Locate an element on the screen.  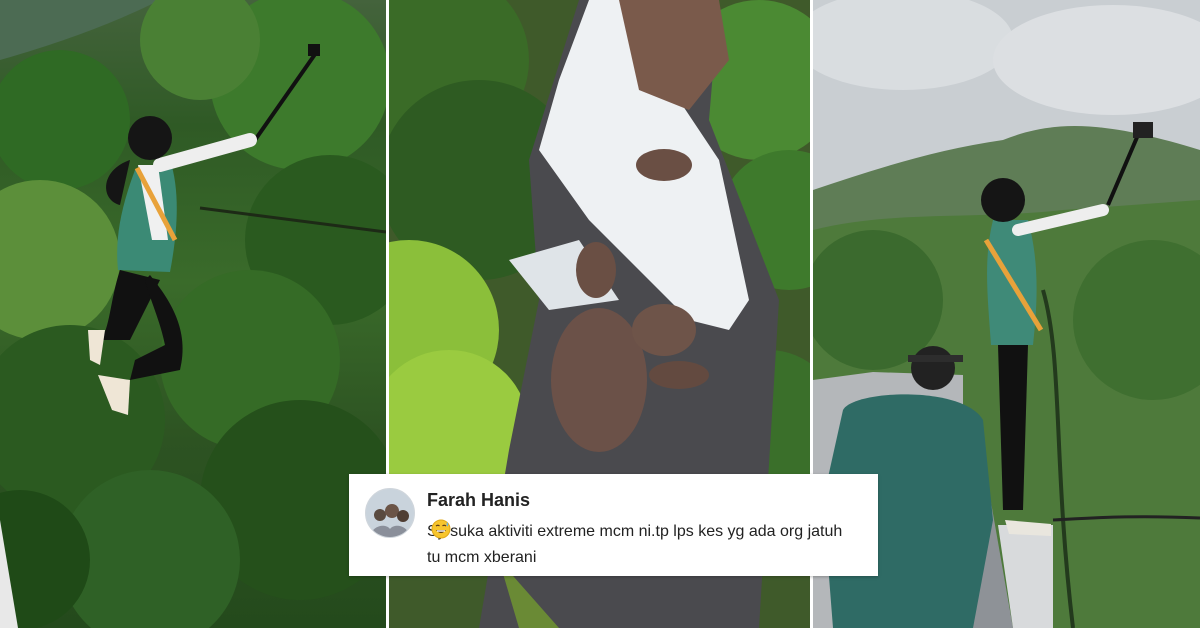
commenter-avatar is located at coordinates (390, 513).